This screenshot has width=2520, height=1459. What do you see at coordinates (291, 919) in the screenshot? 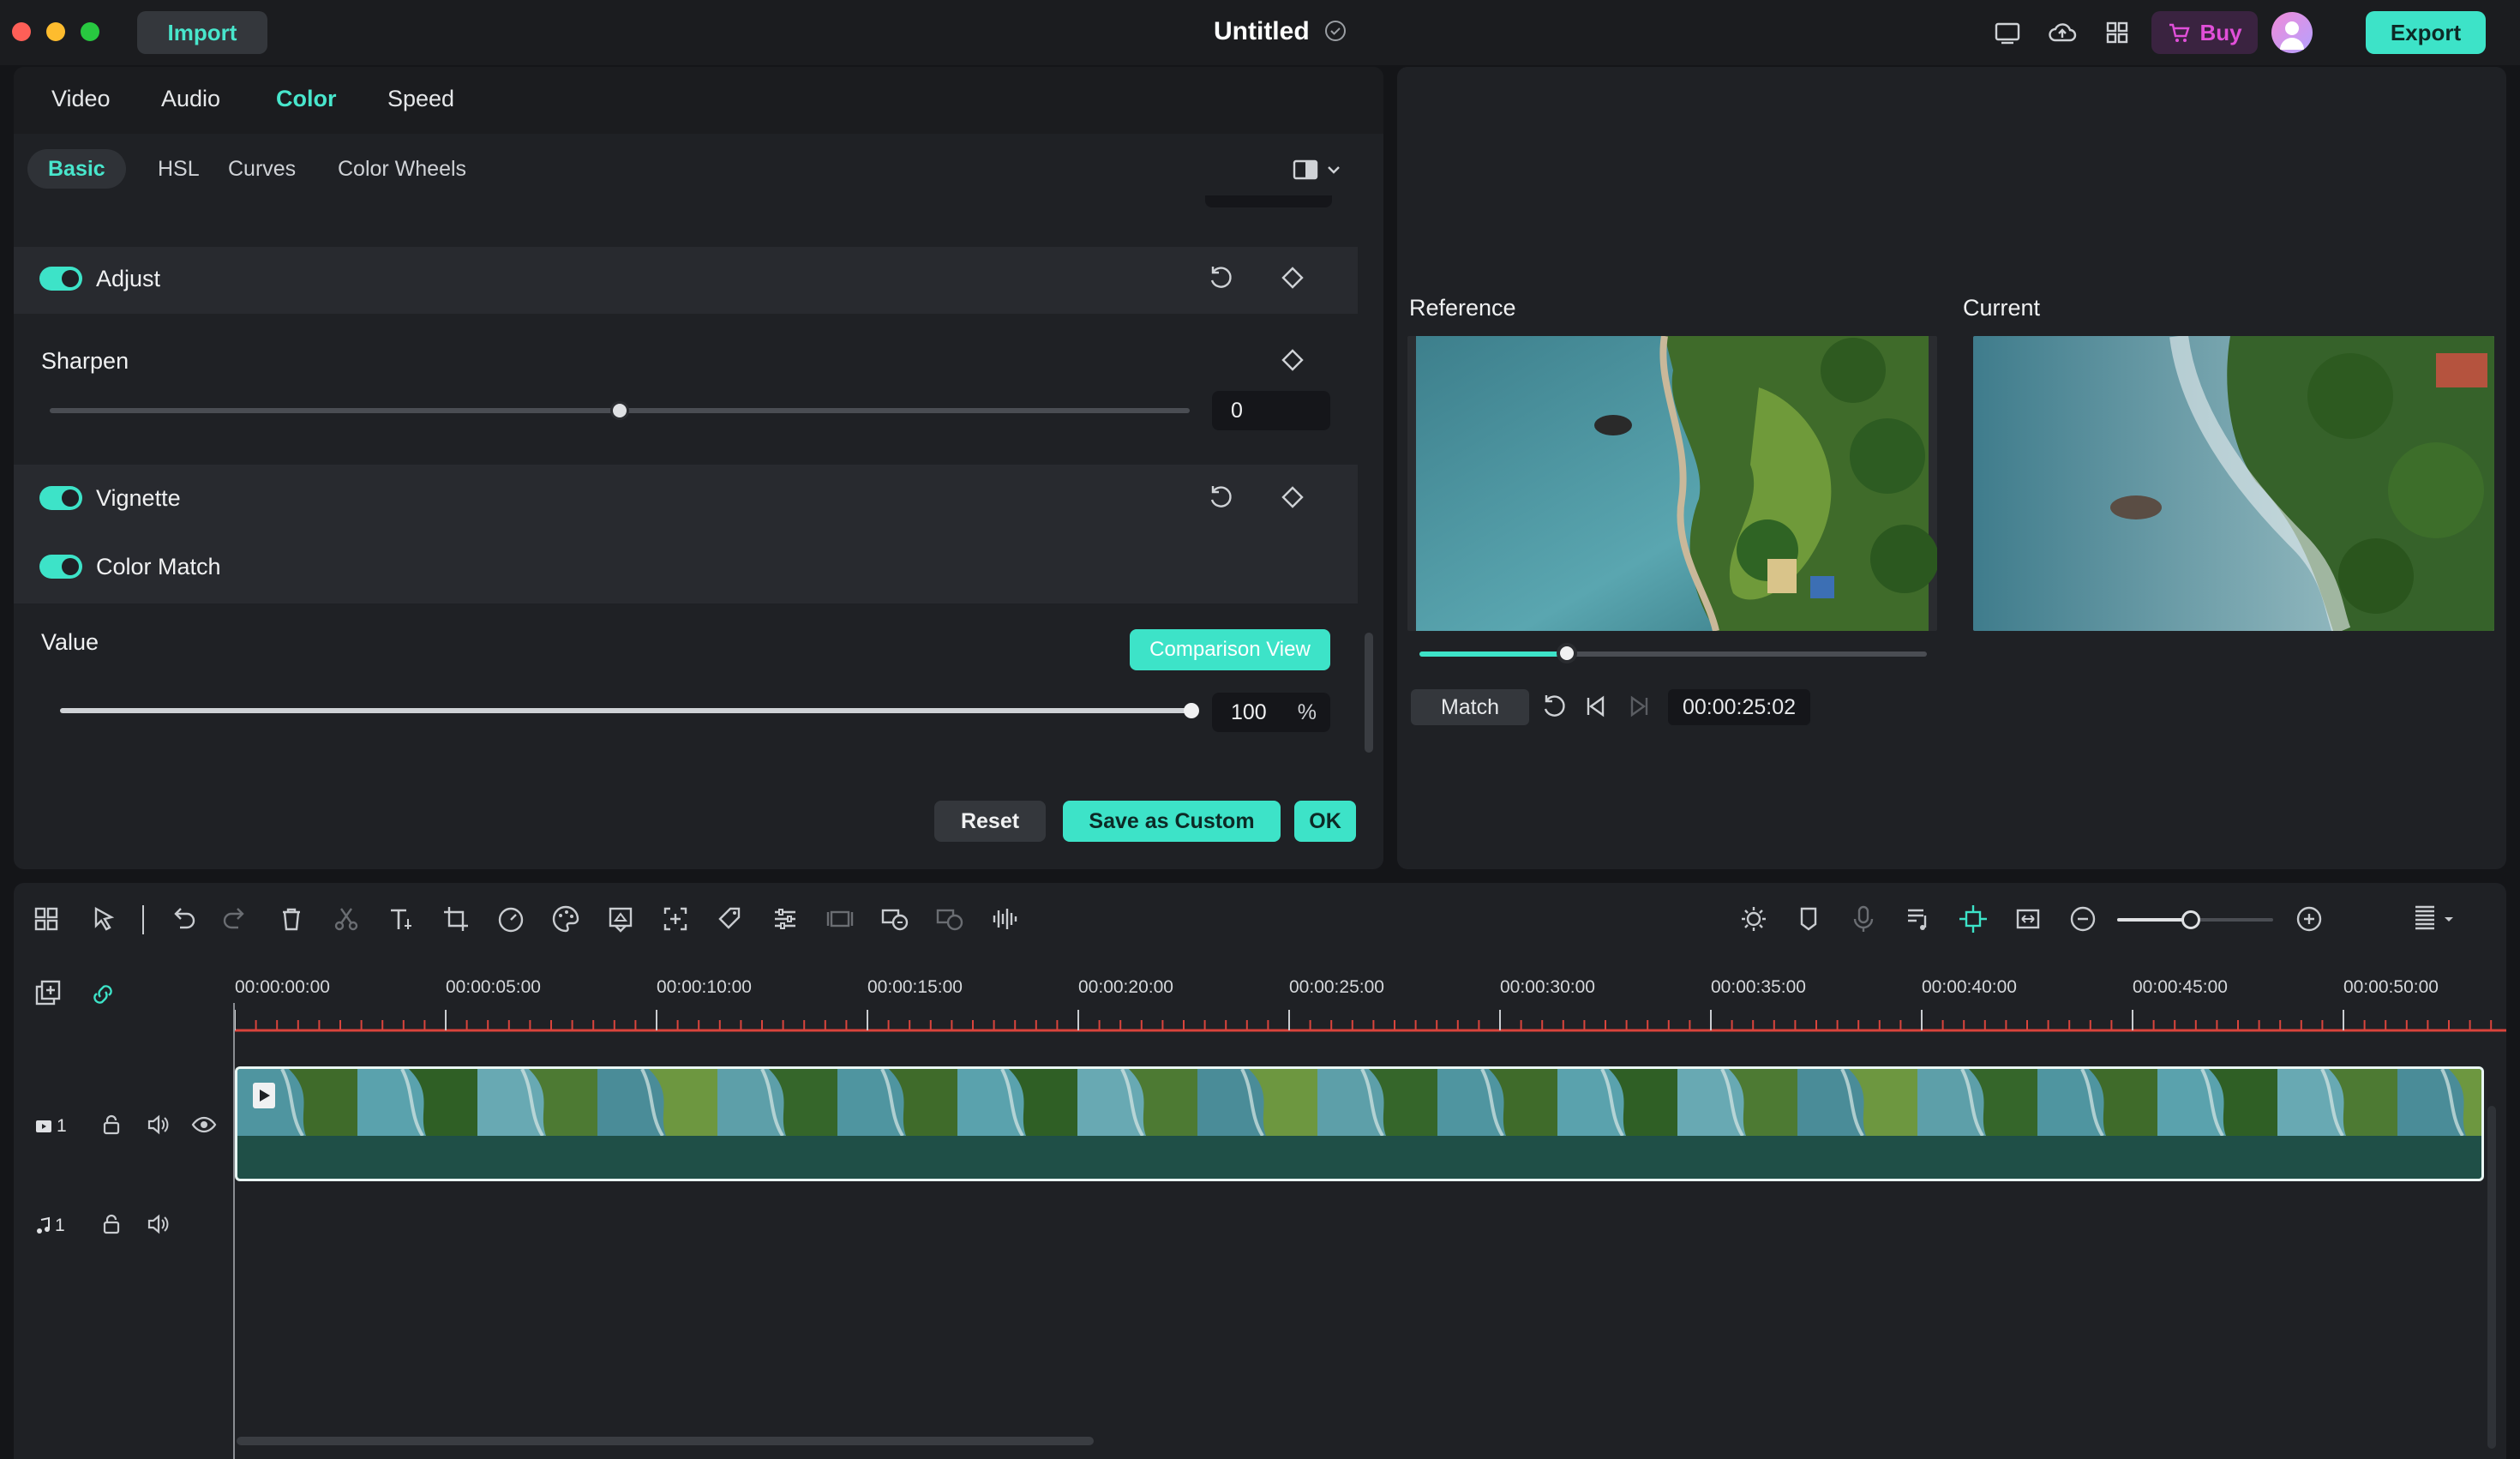
I see `delete-icon` at bounding box center [291, 919].